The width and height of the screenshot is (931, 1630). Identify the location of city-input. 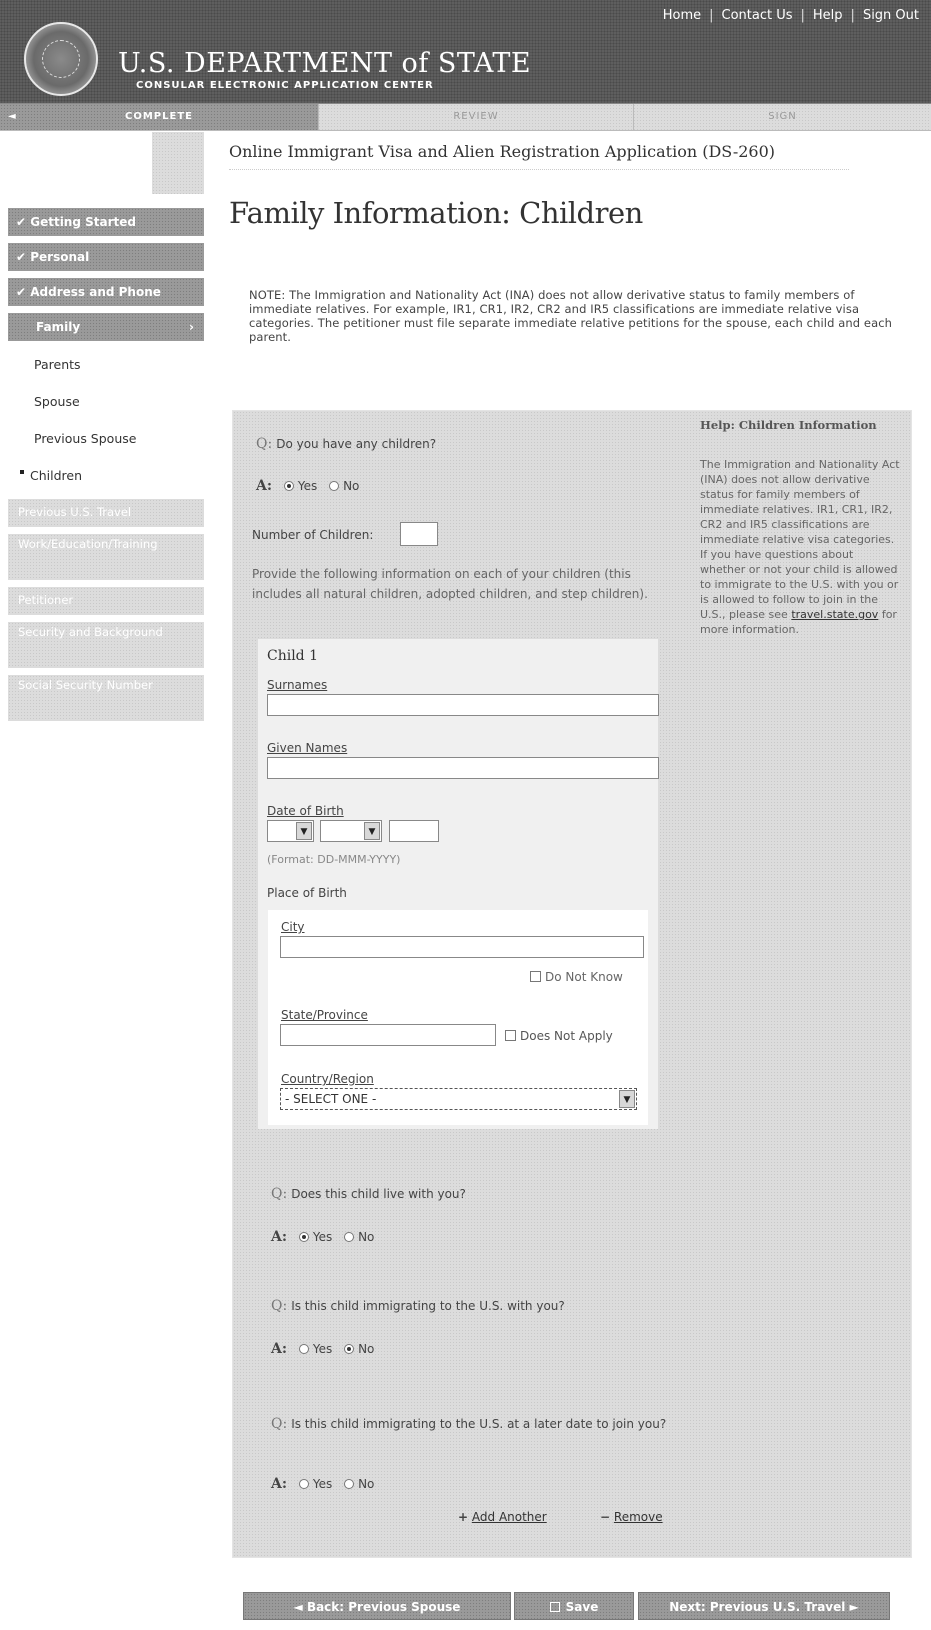
(462, 947).